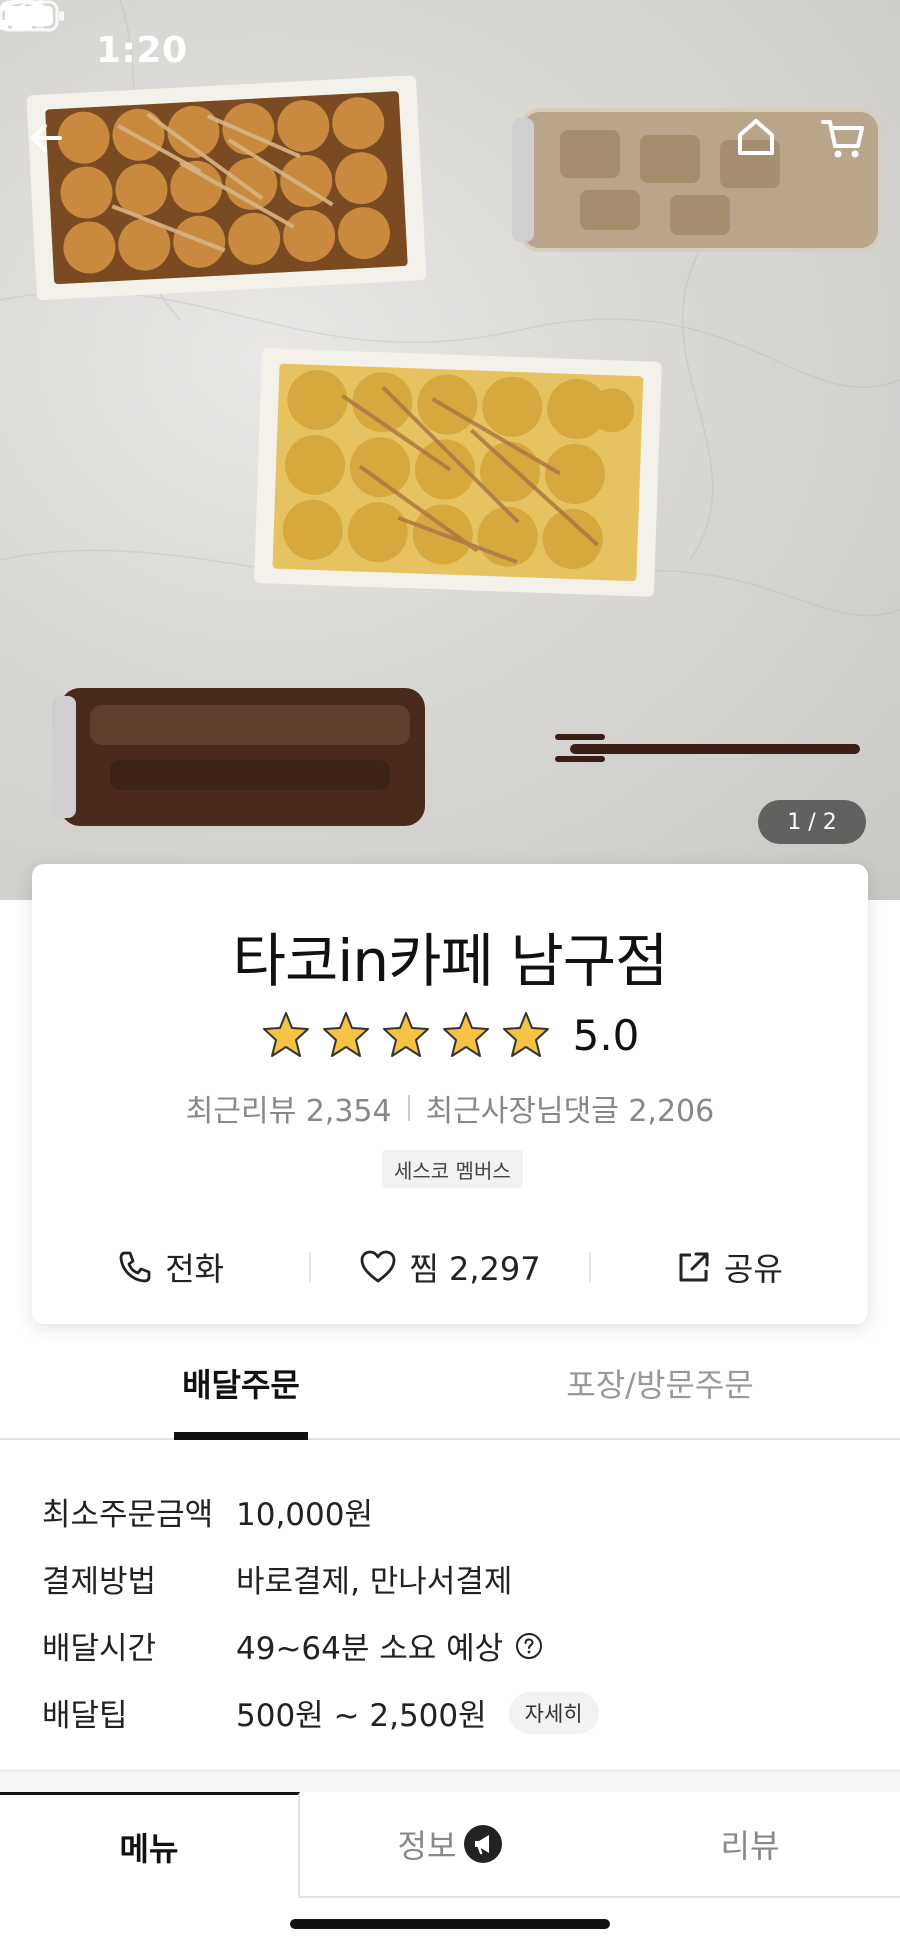  I want to click on info-label: 결제방법, so click(99, 1582).